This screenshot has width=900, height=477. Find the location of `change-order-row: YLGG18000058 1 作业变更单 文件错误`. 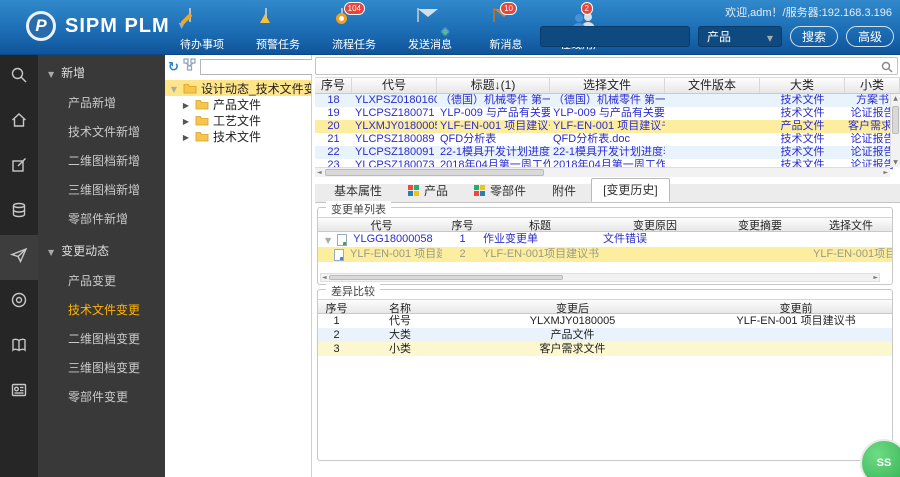

change-order-row: YLGG18000058 1 作业变更单 文件错误 is located at coordinates (605, 239).